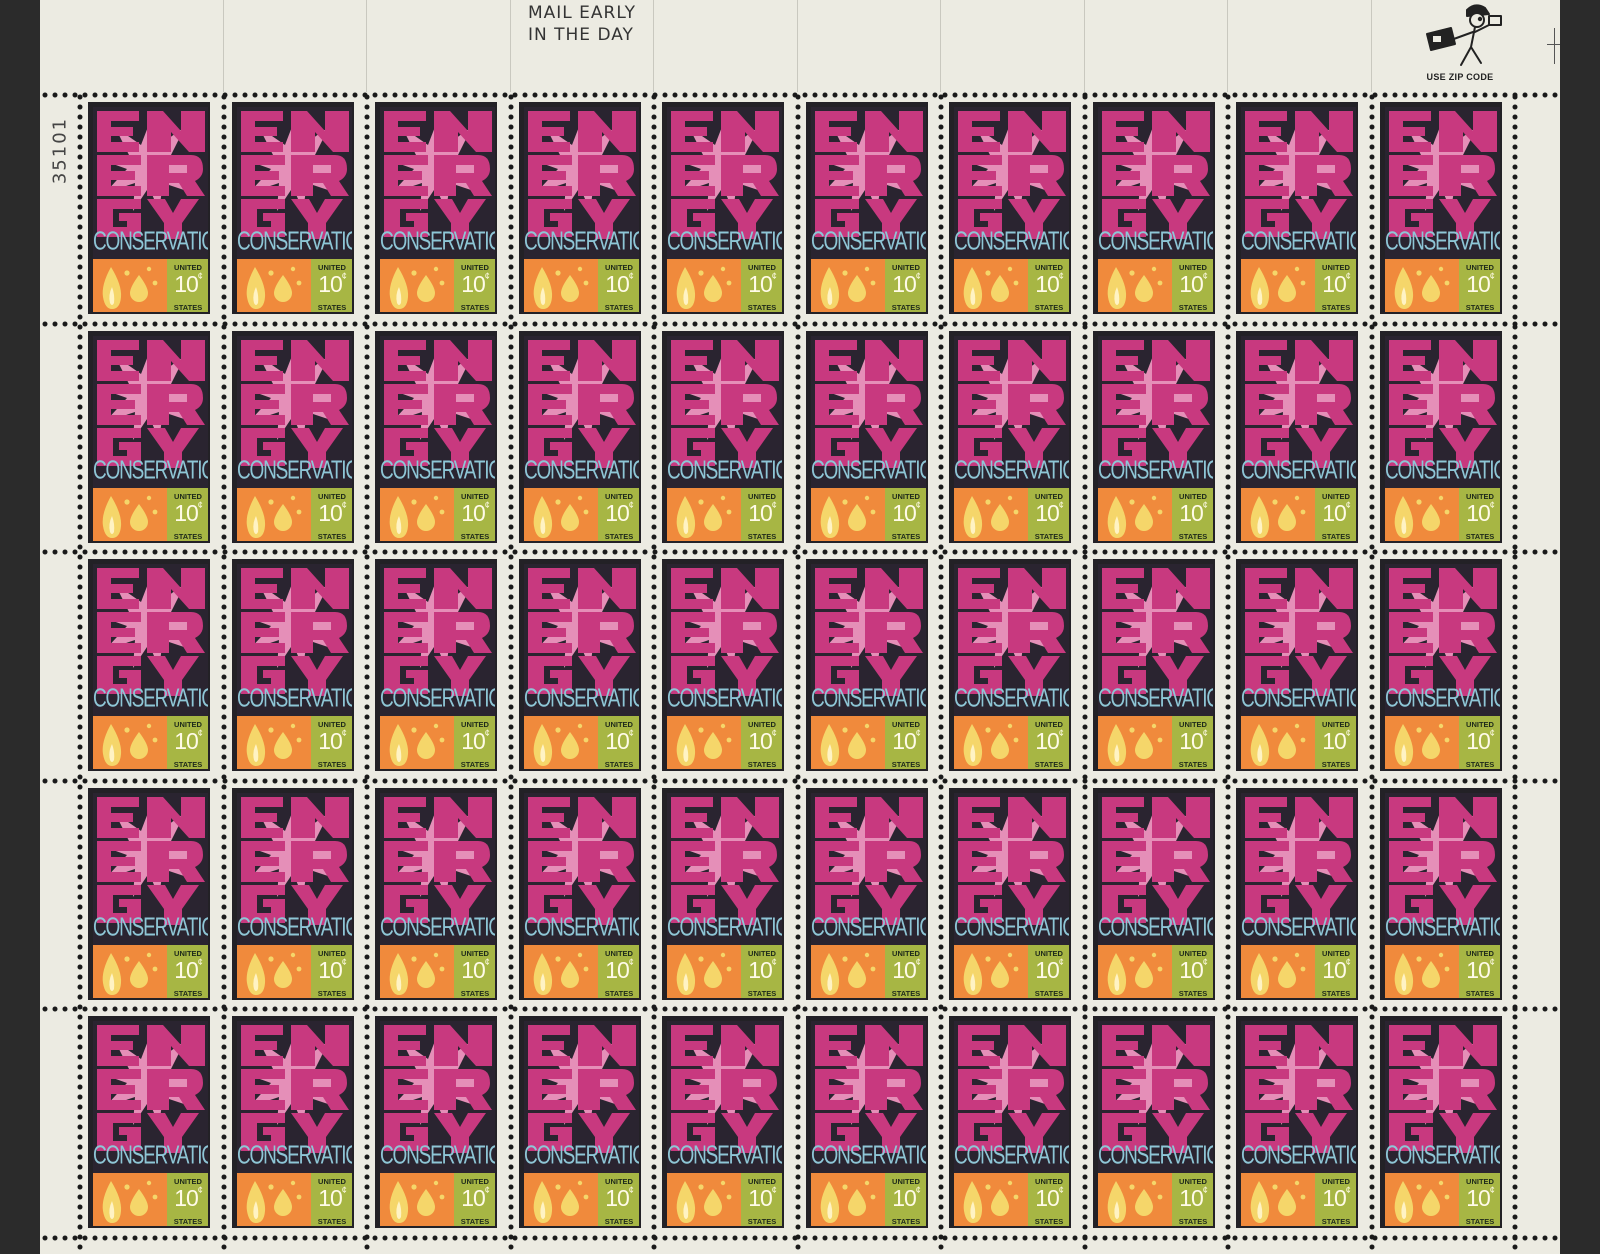 The height and width of the screenshot is (1254, 1600). What do you see at coordinates (582, 13) in the screenshot?
I see `inscription-line-1: MAIL EARLY` at bounding box center [582, 13].